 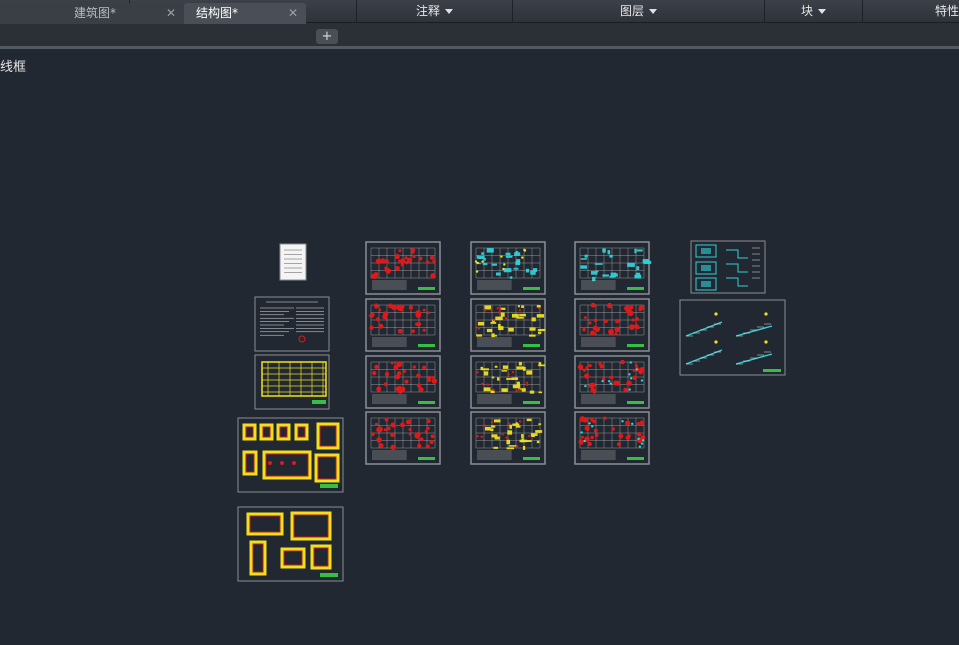 I want to click on panel-annotate: 注释, so click(x=435, y=11).